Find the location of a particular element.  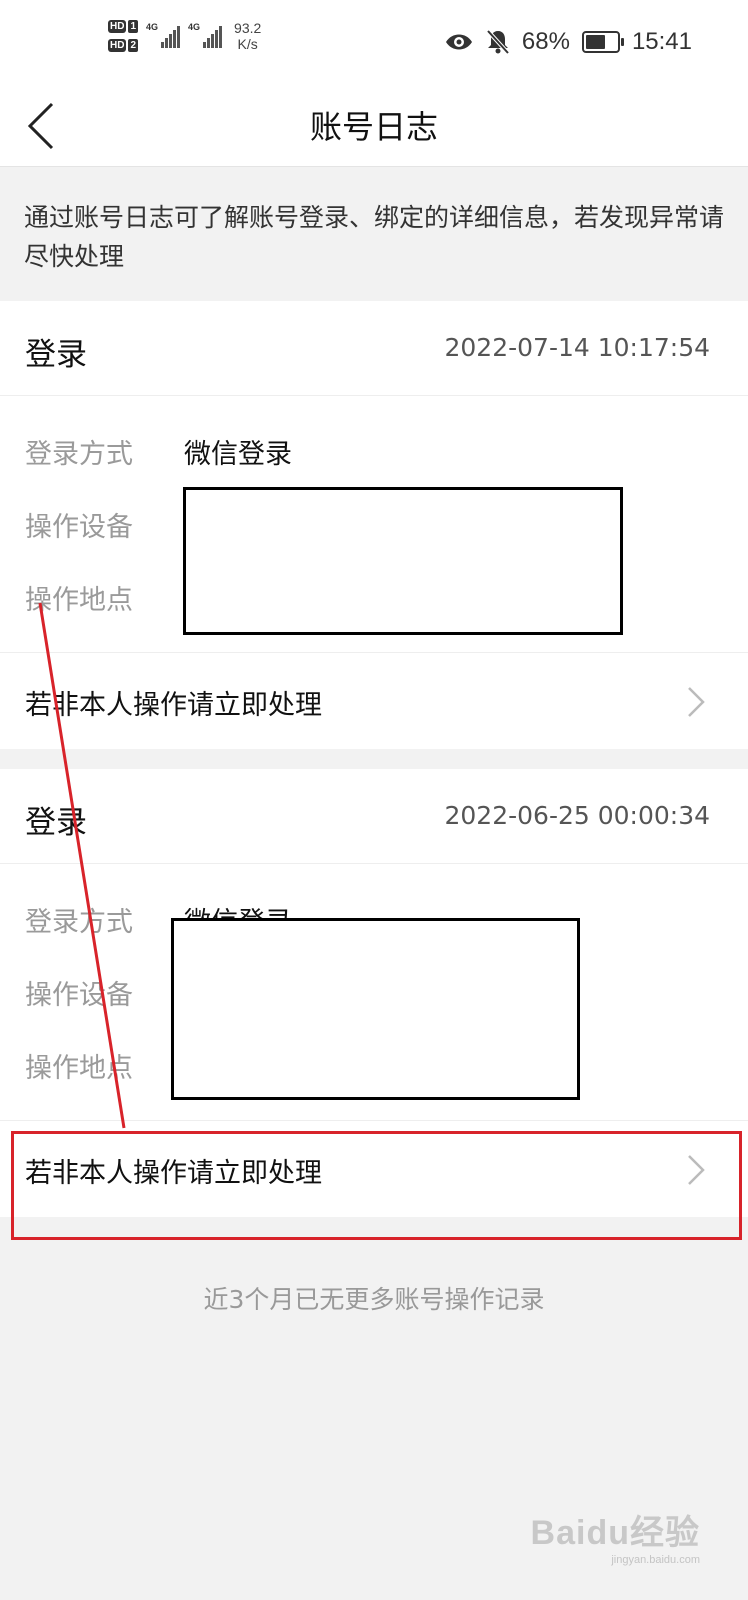

watermark-url: jingyan.baidu.com is located at coordinates (655, 1560).